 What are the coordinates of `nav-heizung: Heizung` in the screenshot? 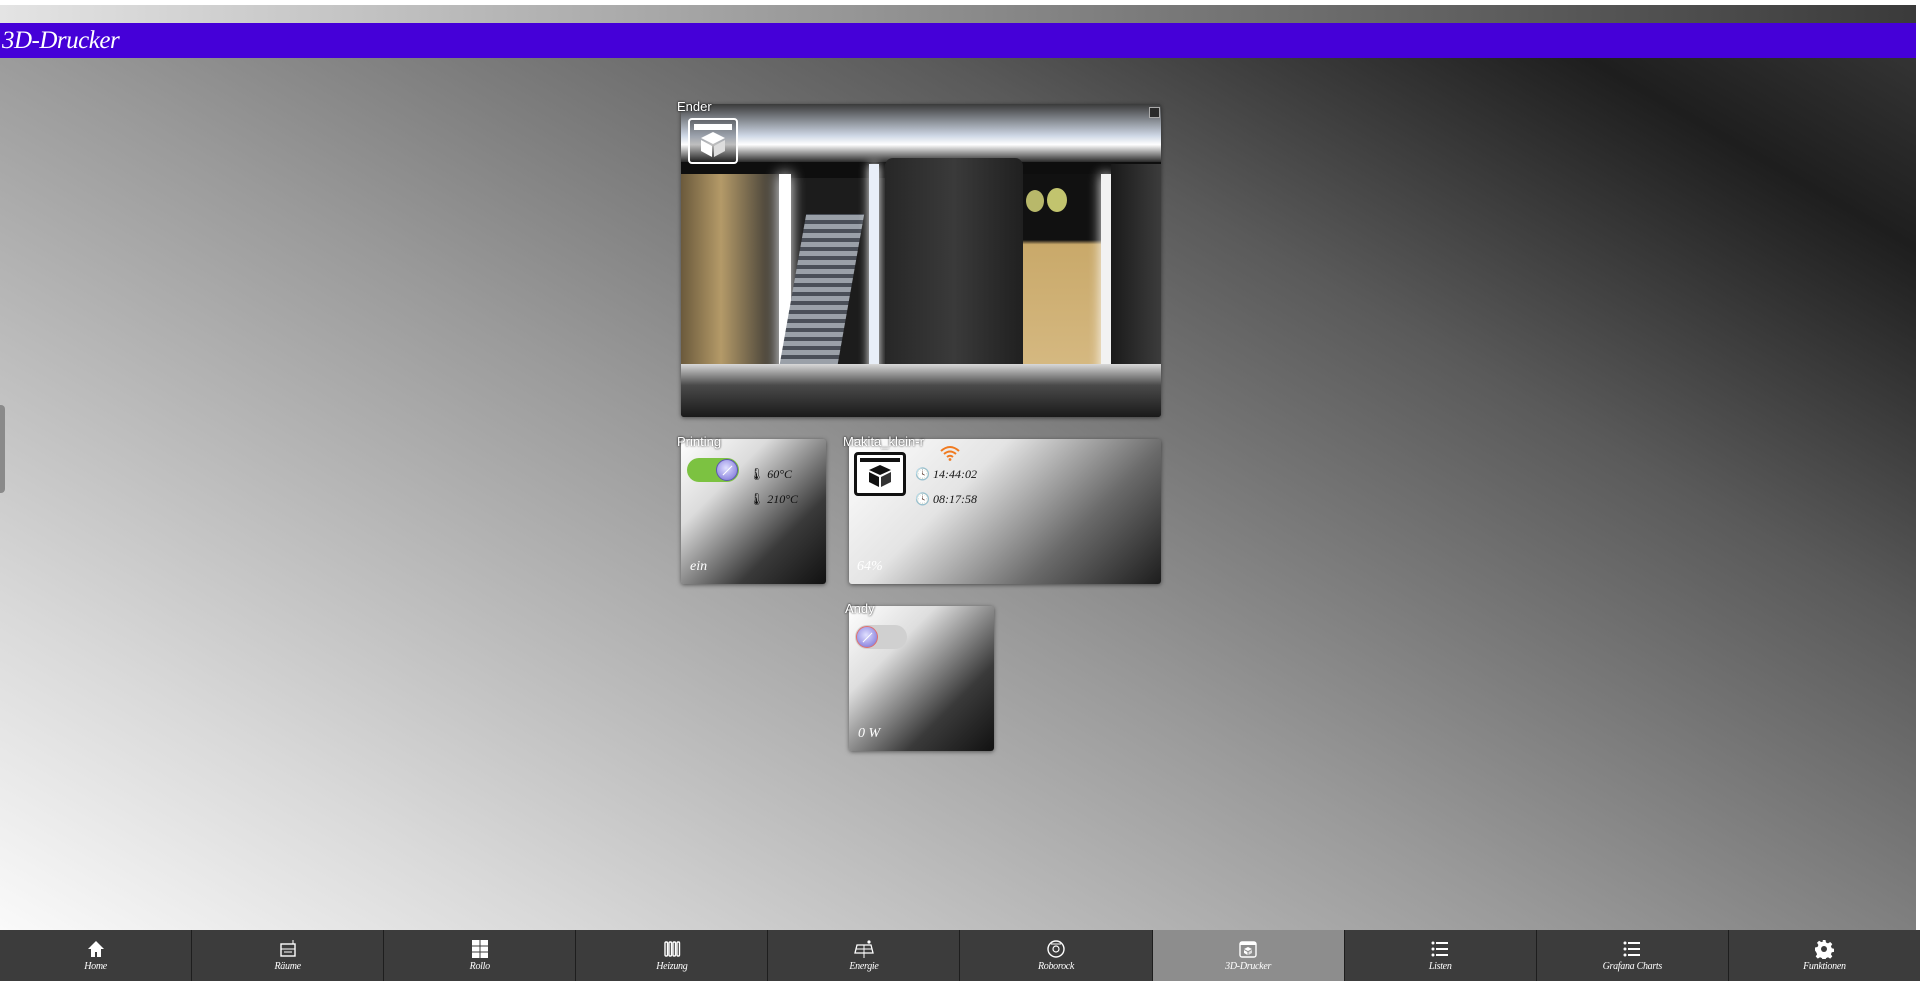 It's located at (672, 955).